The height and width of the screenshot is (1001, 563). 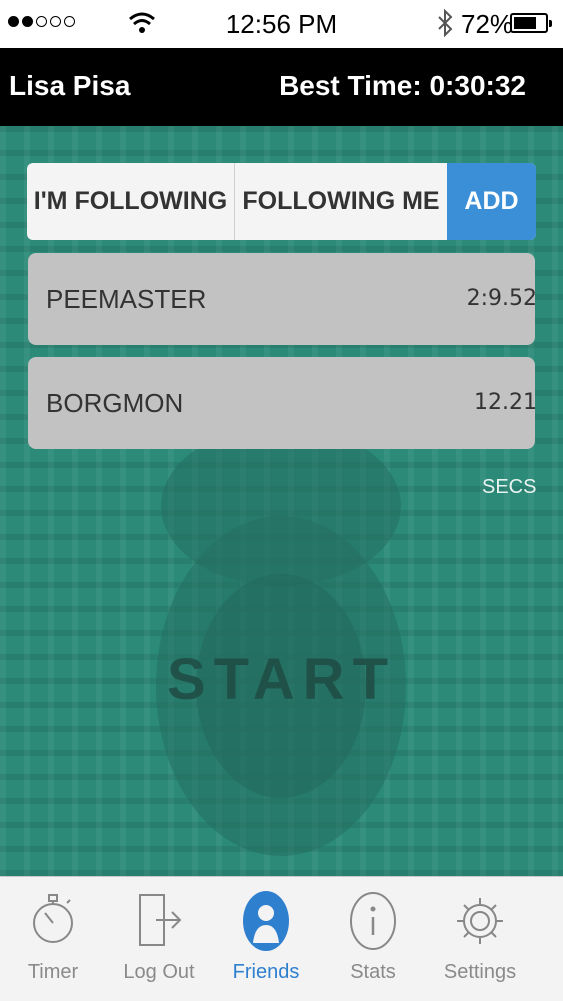 What do you see at coordinates (126, 299) in the screenshot?
I see `friend-name: PEEMASTER` at bounding box center [126, 299].